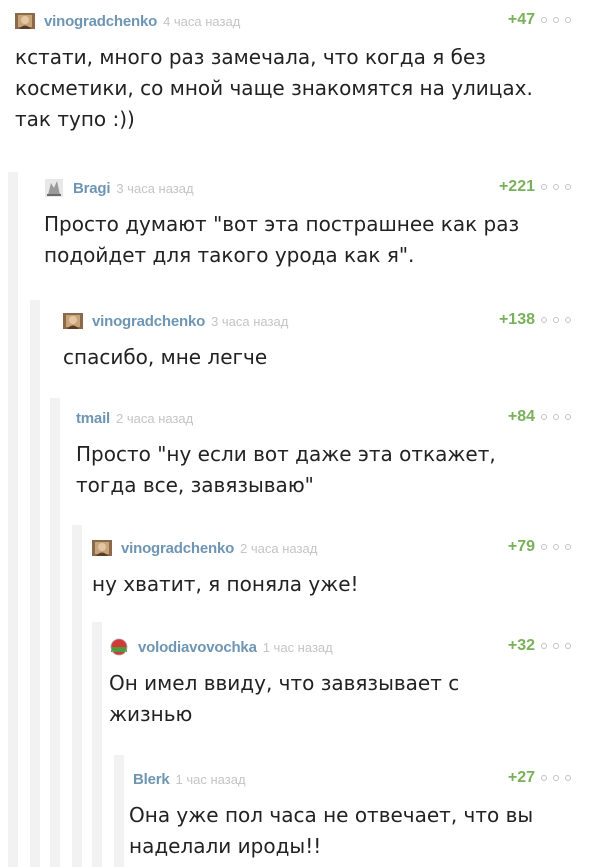 The image size is (602, 867). What do you see at coordinates (352, 779) in the screenshot?
I see `comment-header: Blerk 1 час назад +27` at bounding box center [352, 779].